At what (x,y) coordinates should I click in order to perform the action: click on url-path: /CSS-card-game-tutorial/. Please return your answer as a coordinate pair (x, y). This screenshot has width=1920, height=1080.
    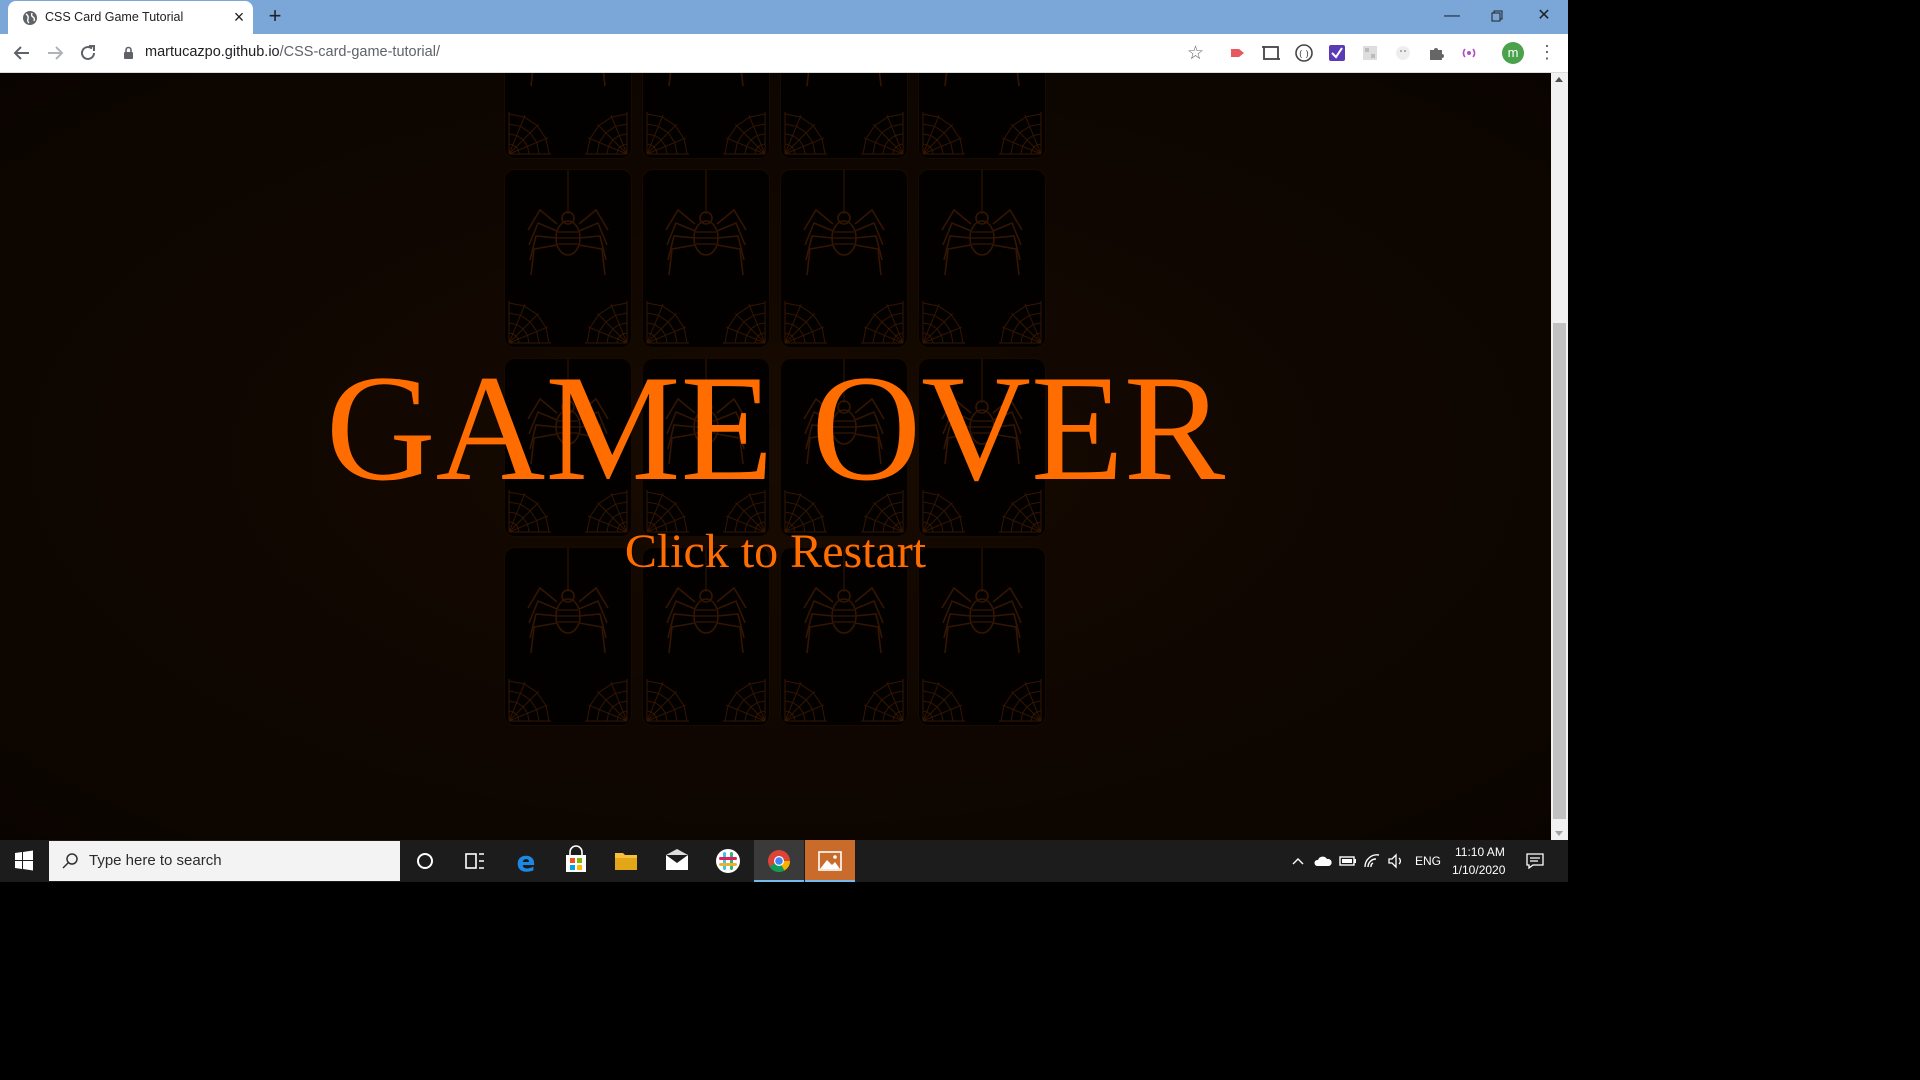
    Looking at the image, I should click on (359, 52).